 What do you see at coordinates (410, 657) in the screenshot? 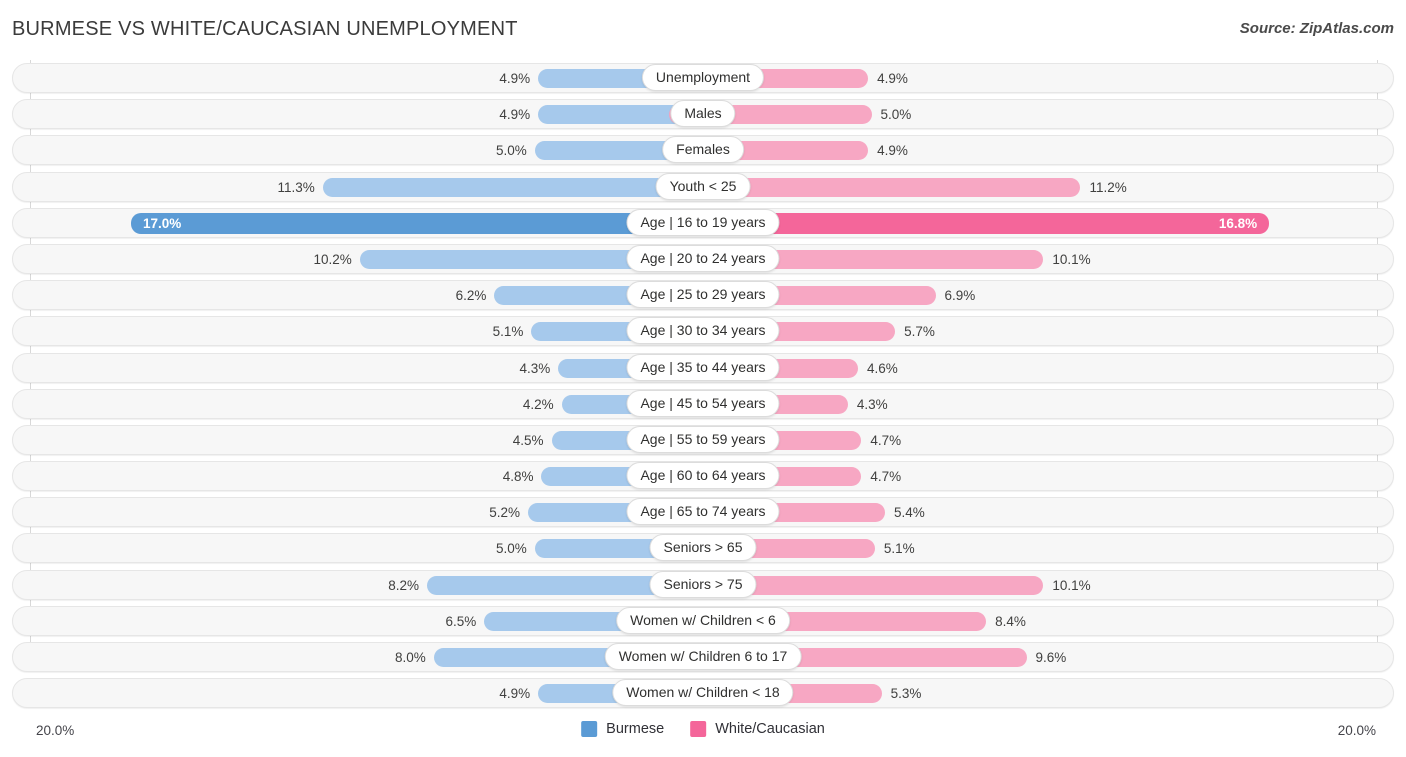
I see `value-label-burmese: 8.0%` at bounding box center [410, 657].